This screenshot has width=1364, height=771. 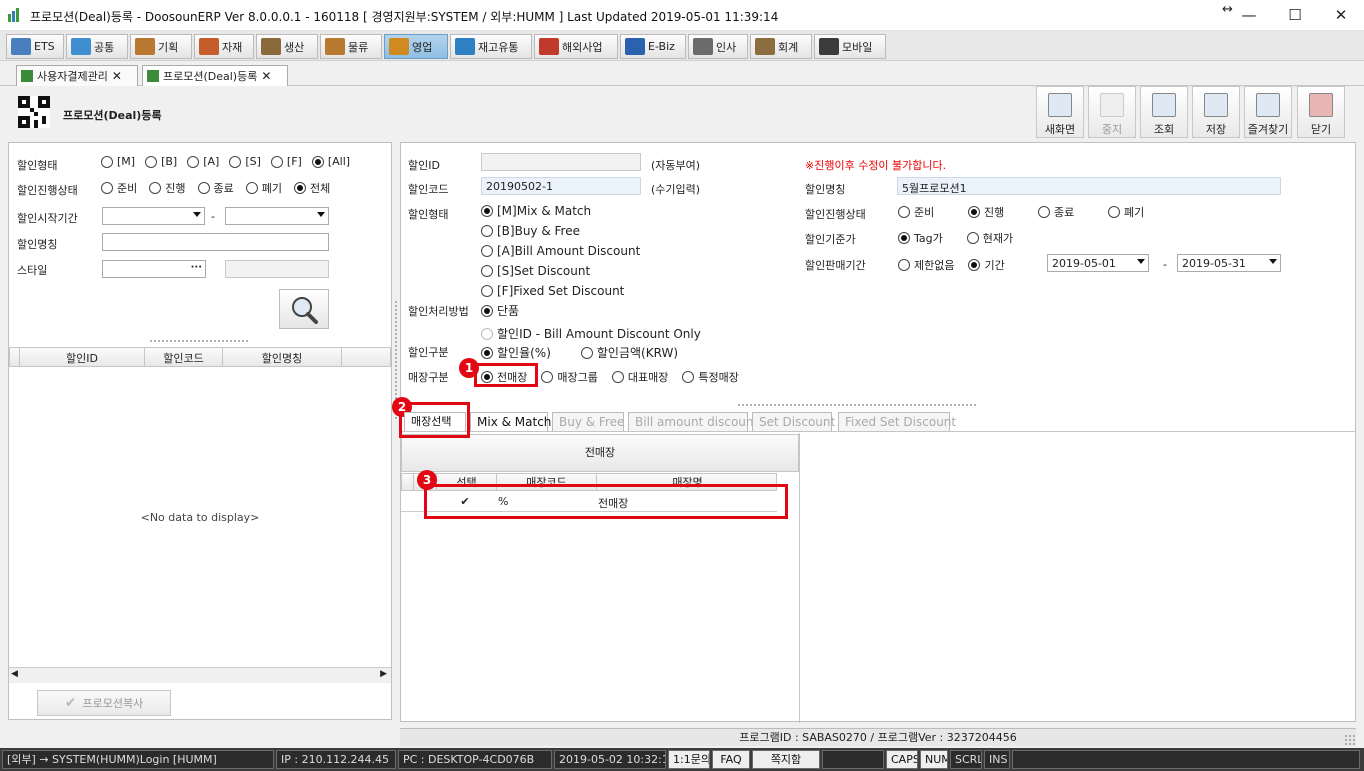 I want to click on minimize-button: —, so click(x=1249, y=15).